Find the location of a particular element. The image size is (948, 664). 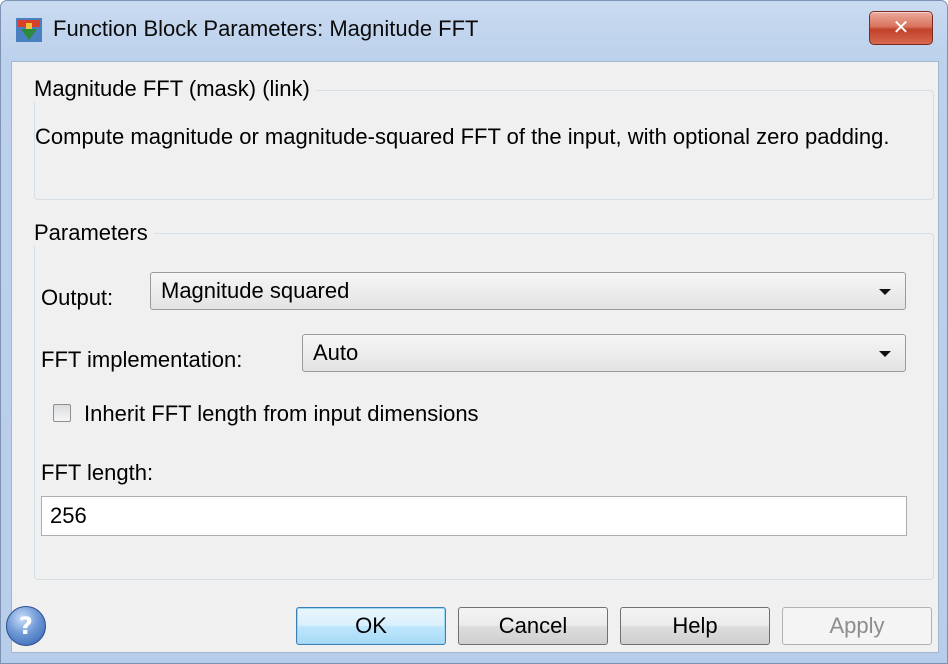

output-dropdown-value: Magnitude squared is located at coordinates (255, 290).